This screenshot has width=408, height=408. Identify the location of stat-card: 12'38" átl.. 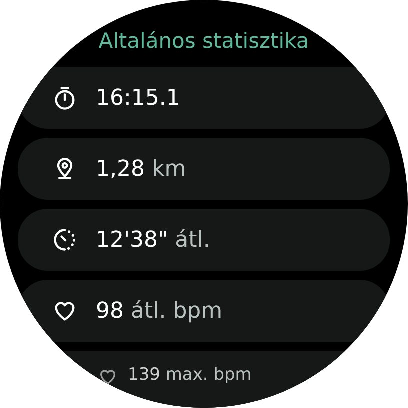
(204, 240).